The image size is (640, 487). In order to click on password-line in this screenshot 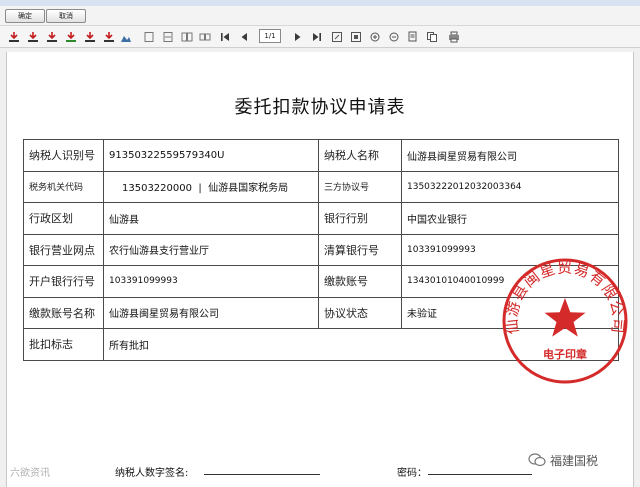, I will do `click(480, 474)`.